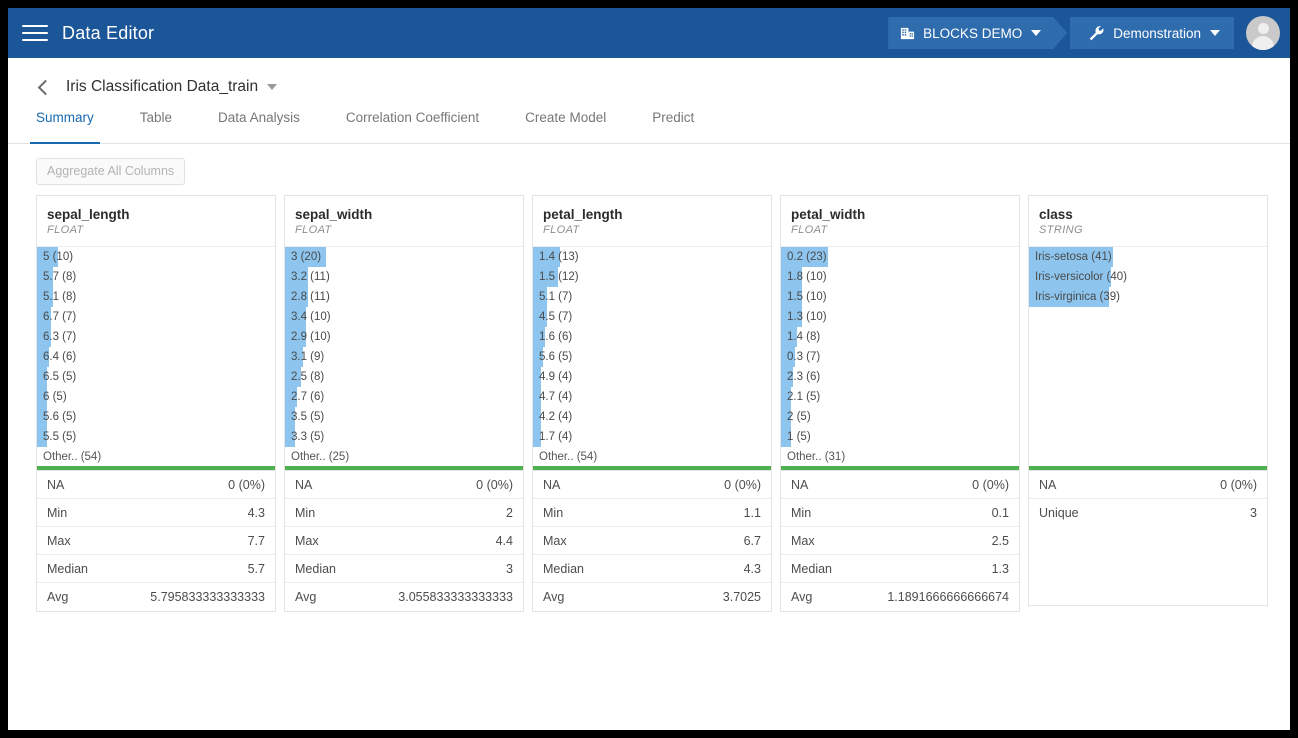  I want to click on stat-value: 4.3, so click(256, 512).